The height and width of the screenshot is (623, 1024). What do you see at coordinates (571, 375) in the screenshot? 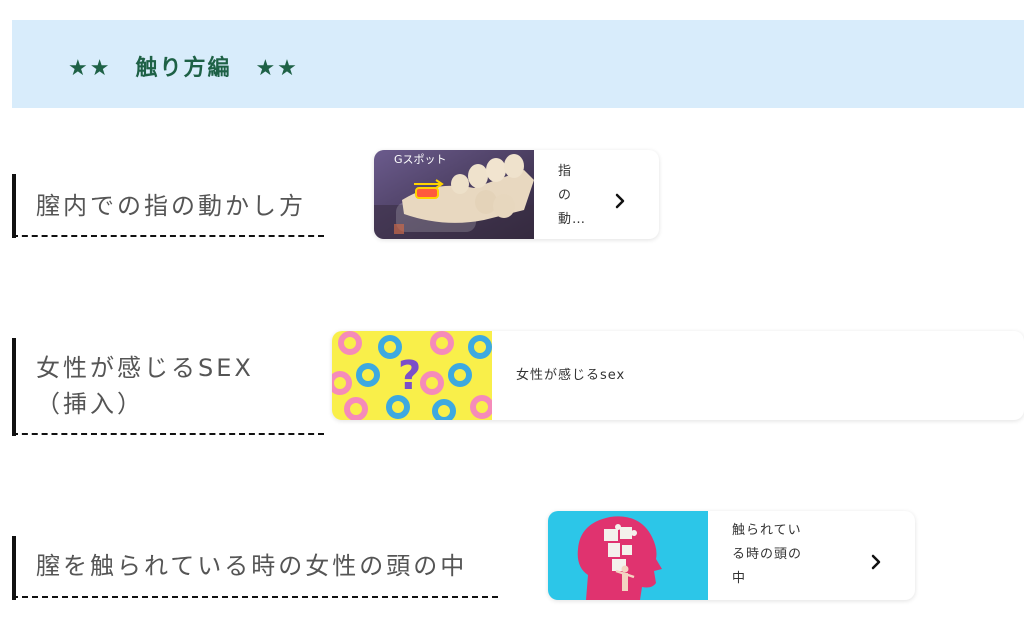
I see `card-title: 女性が感じるsex` at bounding box center [571, 375].